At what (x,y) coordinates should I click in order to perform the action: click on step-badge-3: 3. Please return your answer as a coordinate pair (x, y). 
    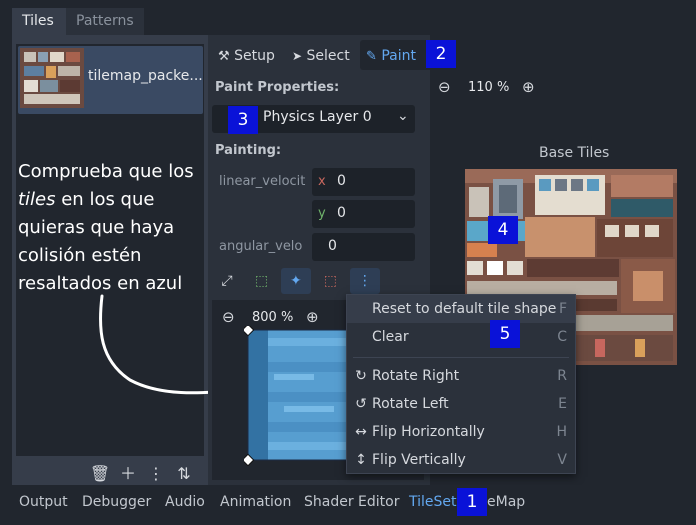
    Looking at the image, I should click on (243, 120).